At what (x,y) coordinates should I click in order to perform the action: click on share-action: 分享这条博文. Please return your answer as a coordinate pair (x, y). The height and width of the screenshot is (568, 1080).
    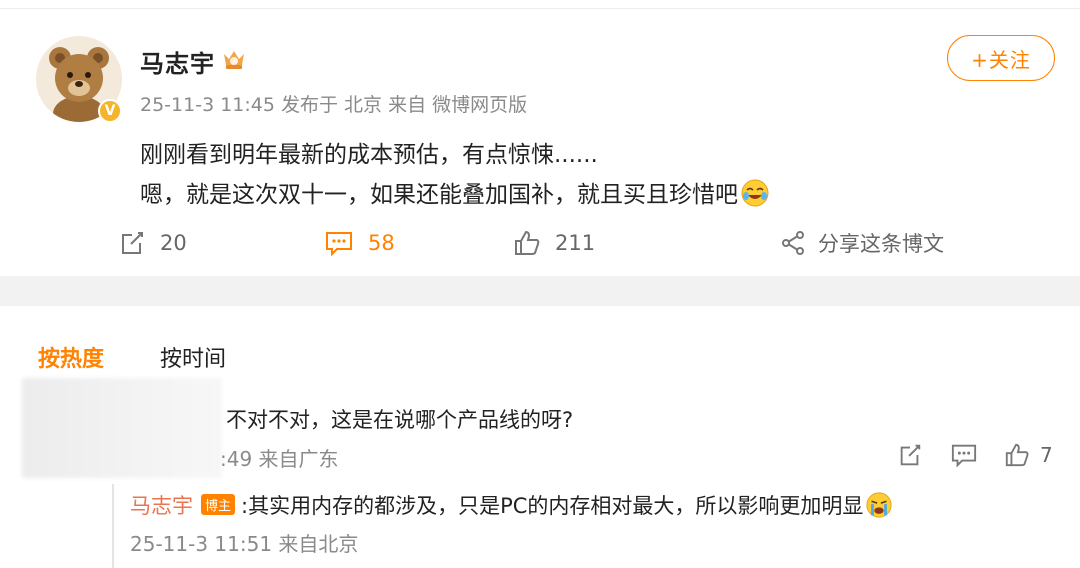
    Looking at the image, I should click on (862, 243).